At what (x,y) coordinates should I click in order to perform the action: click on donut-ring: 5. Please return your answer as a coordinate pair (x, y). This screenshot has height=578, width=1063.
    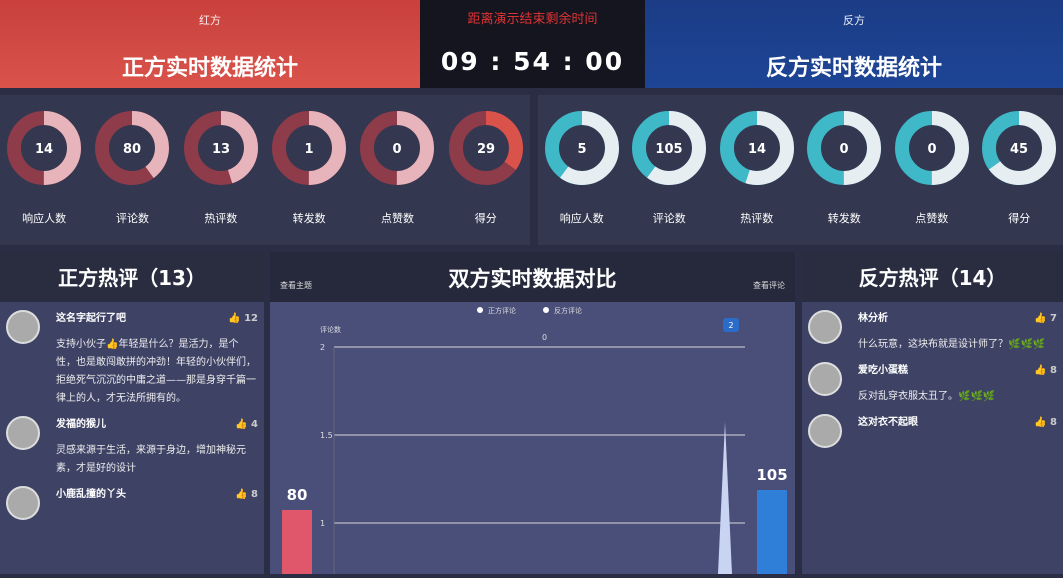
    Looking at the image, I should click on (581, 148).